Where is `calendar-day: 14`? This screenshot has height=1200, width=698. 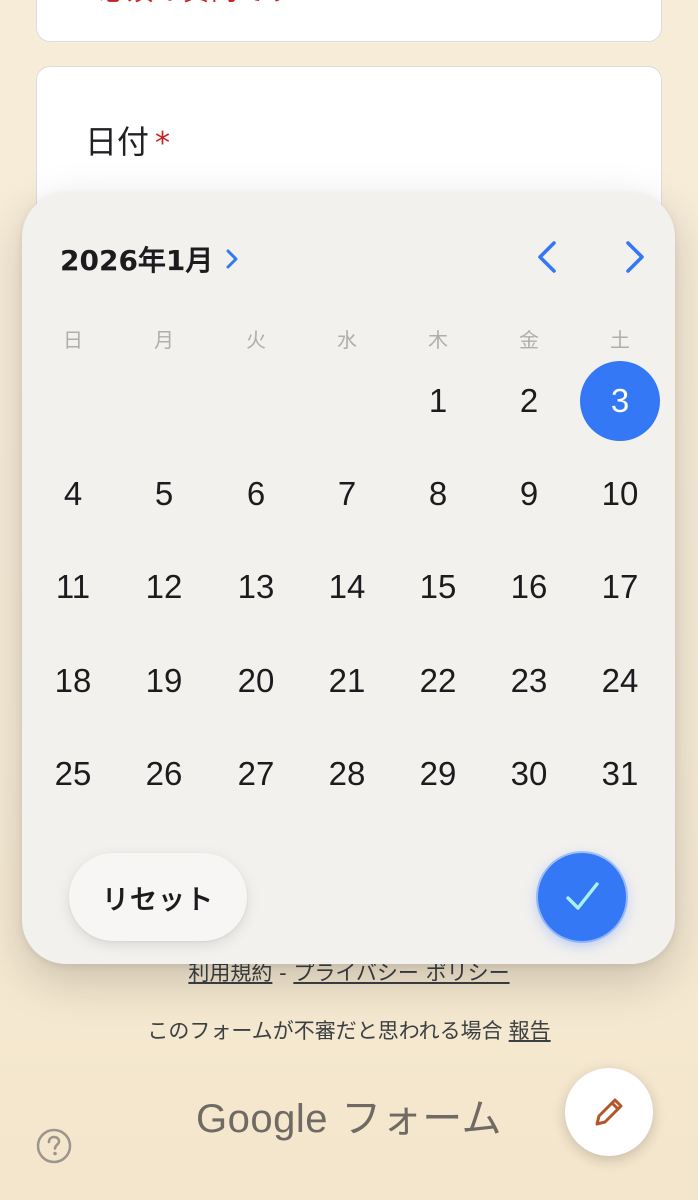
calendar-day: 14 is located at coordinates (347, 587).